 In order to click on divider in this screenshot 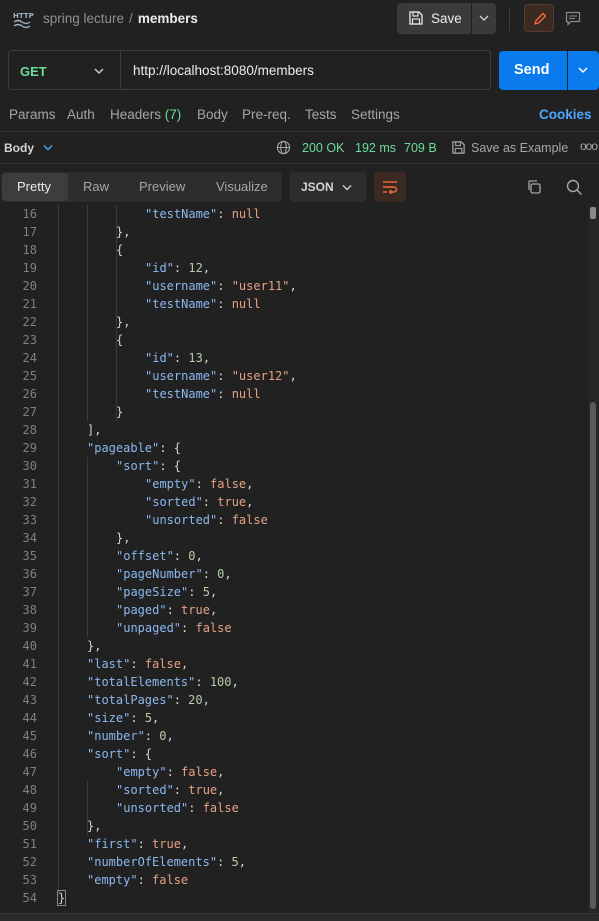, I will do `click(299, 163)`.